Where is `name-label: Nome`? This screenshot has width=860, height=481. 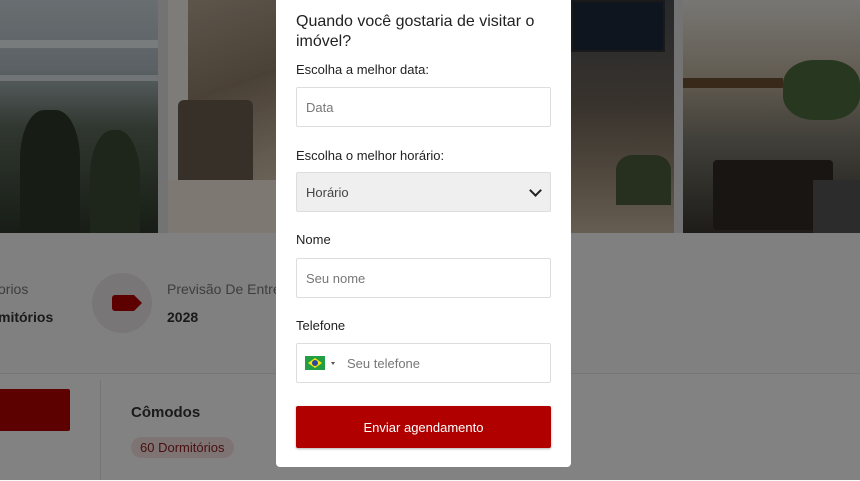 name-label: Nome is located at coordinates (313, 239).